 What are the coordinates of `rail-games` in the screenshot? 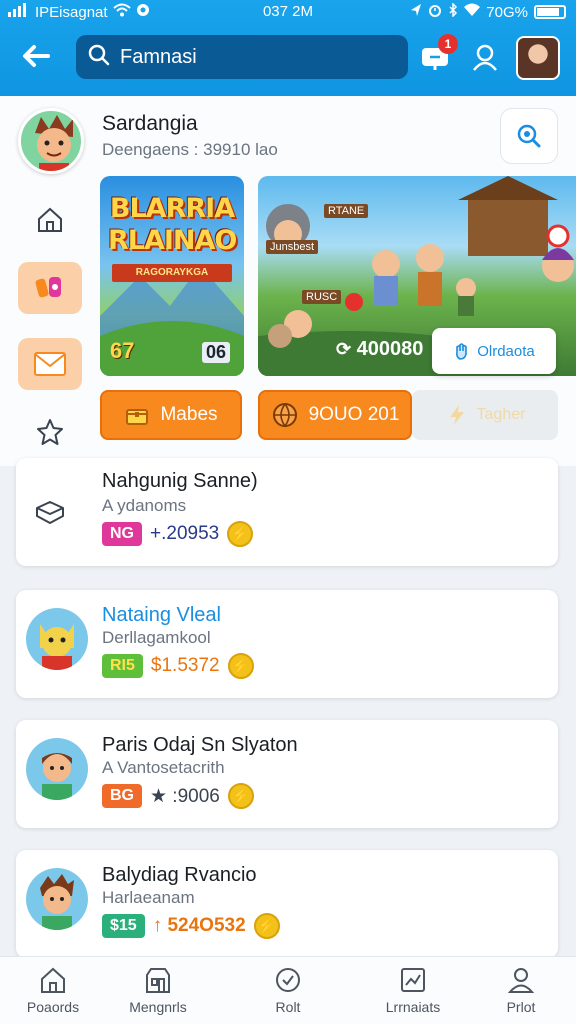 It's located at (50, 288).